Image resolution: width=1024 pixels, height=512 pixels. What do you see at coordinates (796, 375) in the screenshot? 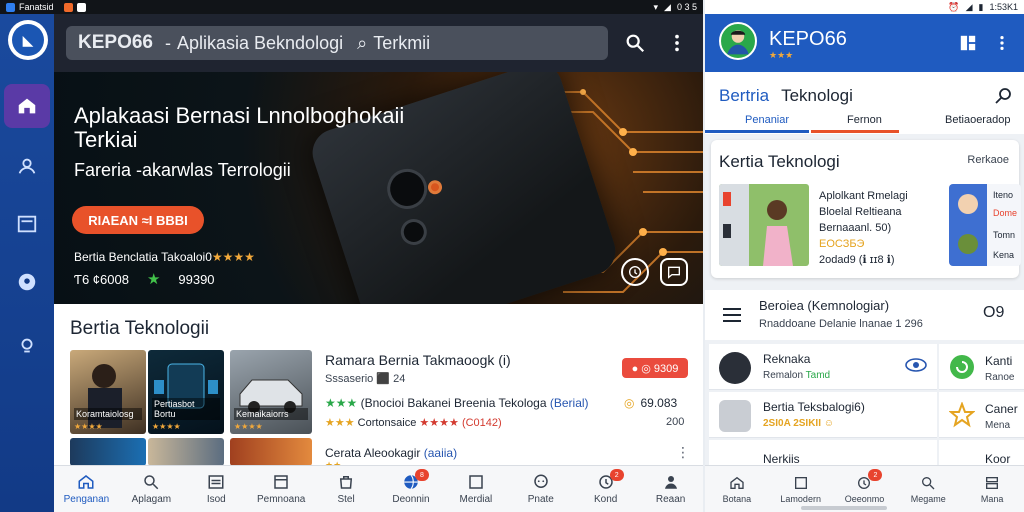
I see `list-item-subtitle: Remalon Tamd` at bounding box center [796, 375].